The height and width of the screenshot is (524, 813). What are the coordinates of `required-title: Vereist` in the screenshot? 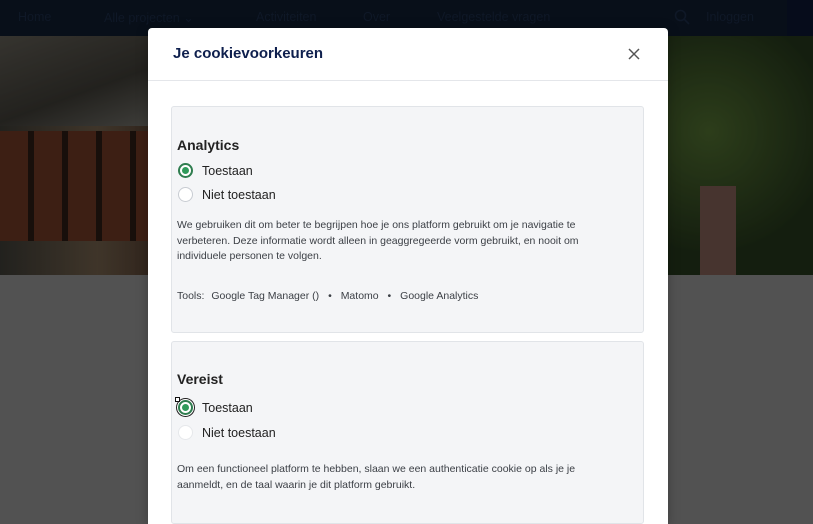 It's located at (200, 379).